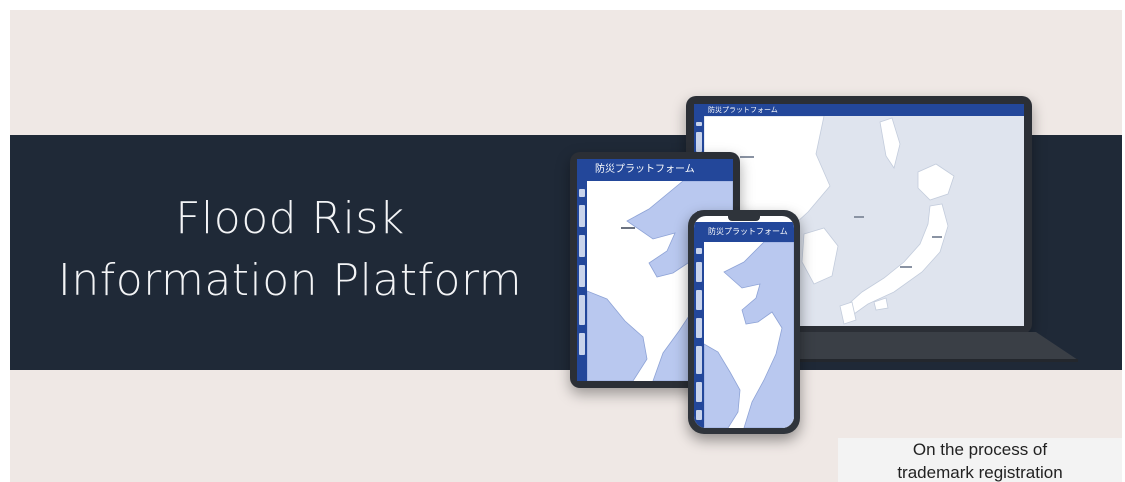 Image resolution: width=1125 pixels, height=482 pixels. I want to click on phone-map, so click(749, 335).